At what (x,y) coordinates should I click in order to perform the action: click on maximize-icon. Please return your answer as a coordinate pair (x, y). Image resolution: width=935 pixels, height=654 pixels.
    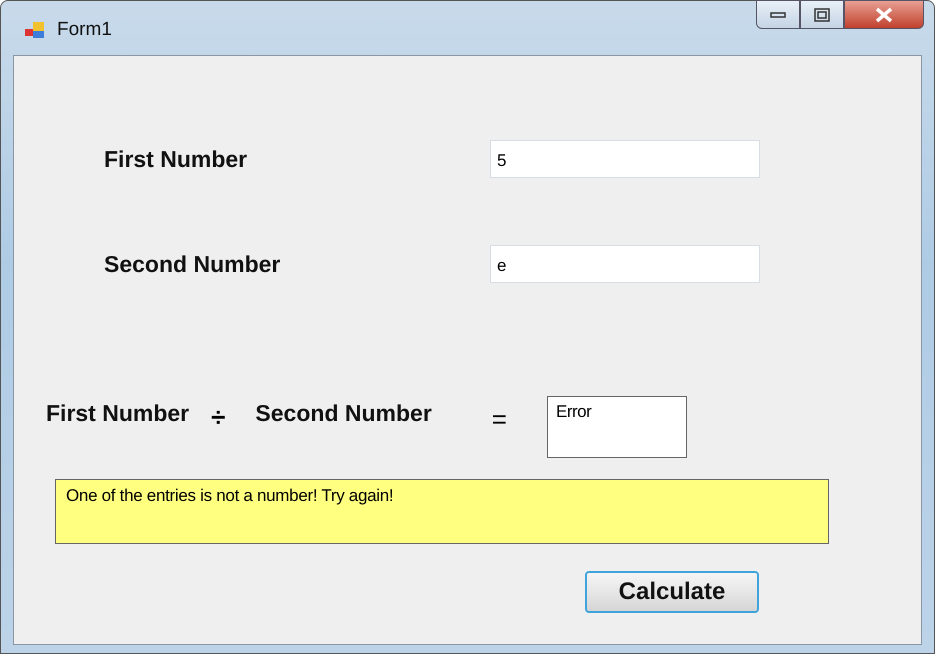
    Looking at the image, I should click on (822, 15).